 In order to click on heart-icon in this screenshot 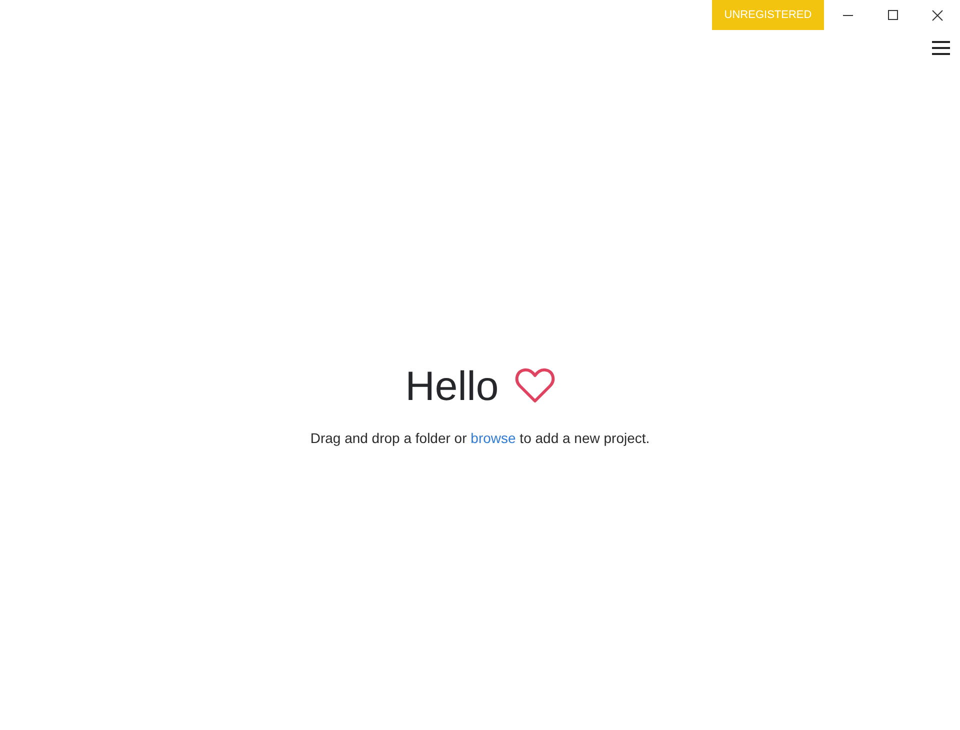, I will do `click(534, 386)`.